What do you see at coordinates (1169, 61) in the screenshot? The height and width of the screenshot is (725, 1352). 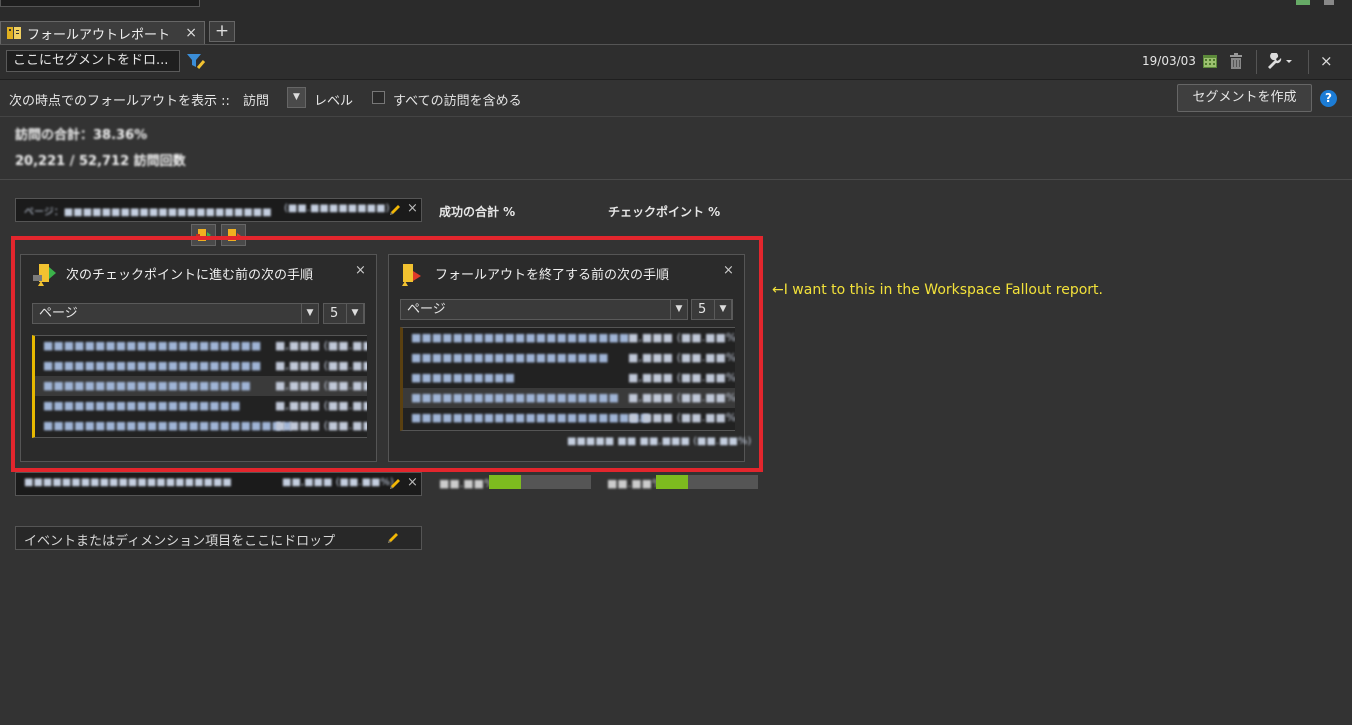 I see `date-range: 19/03/03` at bounding box center [1169, 61].